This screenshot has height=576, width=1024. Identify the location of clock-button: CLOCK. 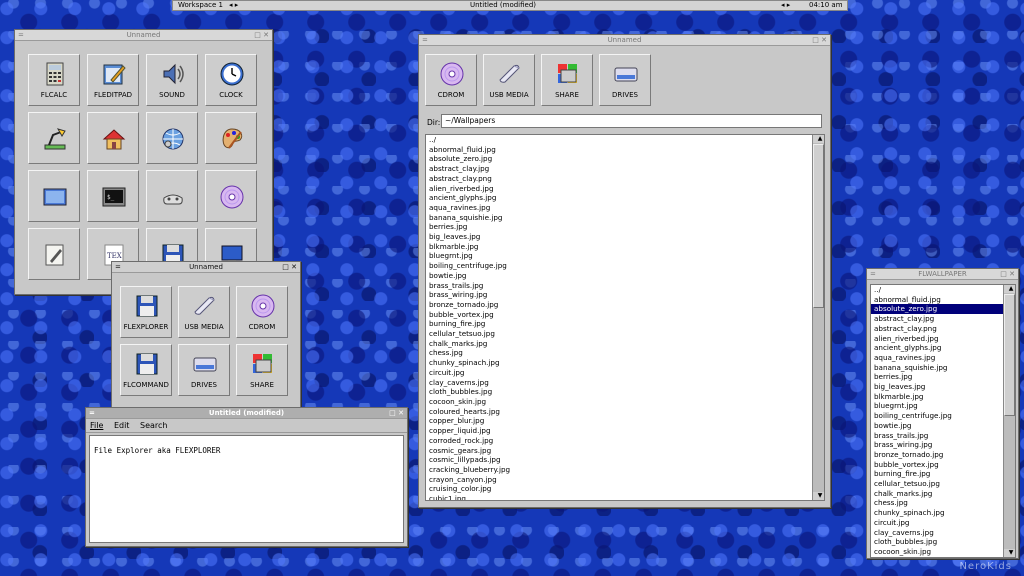
(231, 80).